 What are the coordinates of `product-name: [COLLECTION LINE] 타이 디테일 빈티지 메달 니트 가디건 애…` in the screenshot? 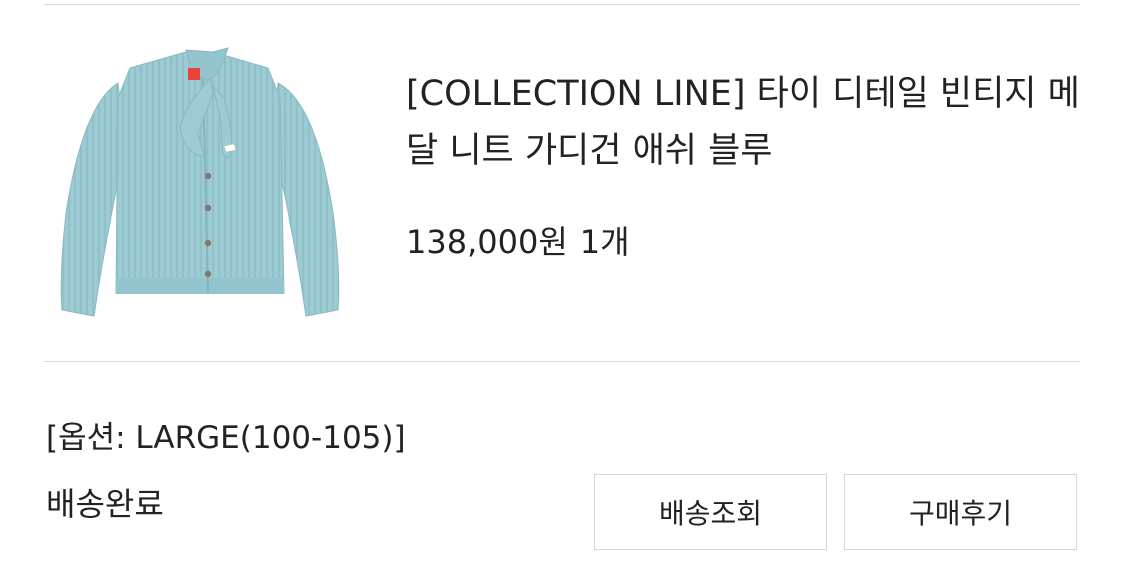 It's located at (751, 123).